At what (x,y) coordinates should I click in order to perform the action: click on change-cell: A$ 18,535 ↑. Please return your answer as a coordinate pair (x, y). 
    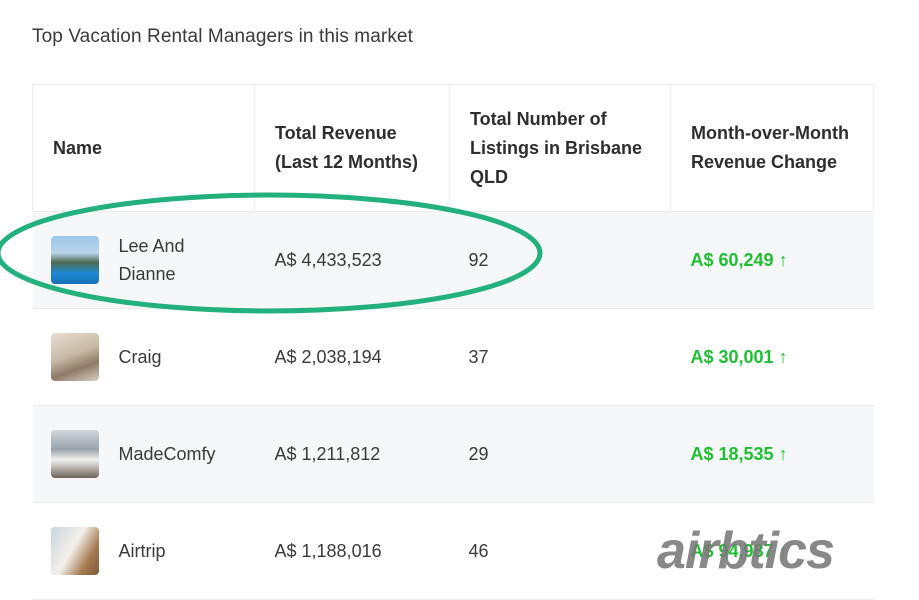
    Looking at the image, I should click on (772, 454).